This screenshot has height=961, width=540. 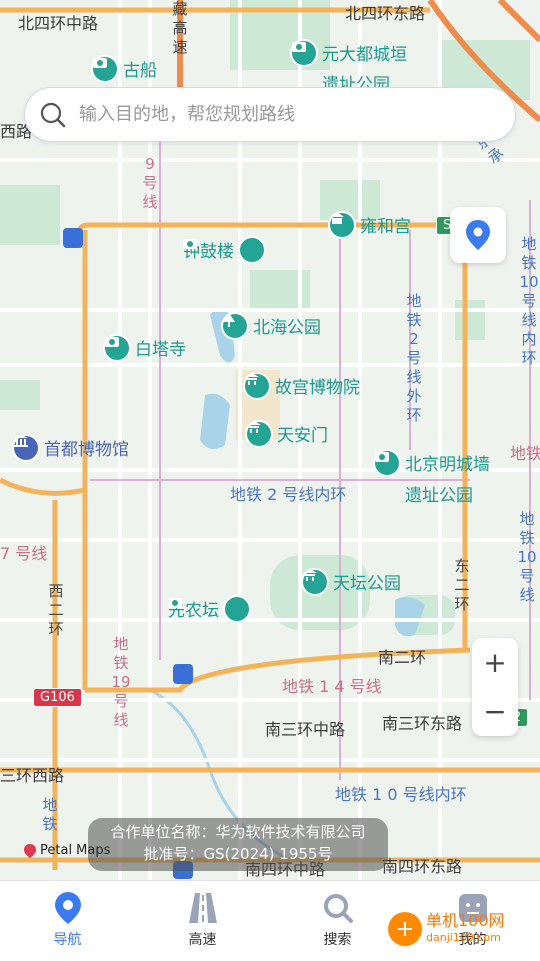 What do you see at coordinates (24, 553) in the screenshot?
I see `subway-label: 7 号线` at bounding box center [24, 553].